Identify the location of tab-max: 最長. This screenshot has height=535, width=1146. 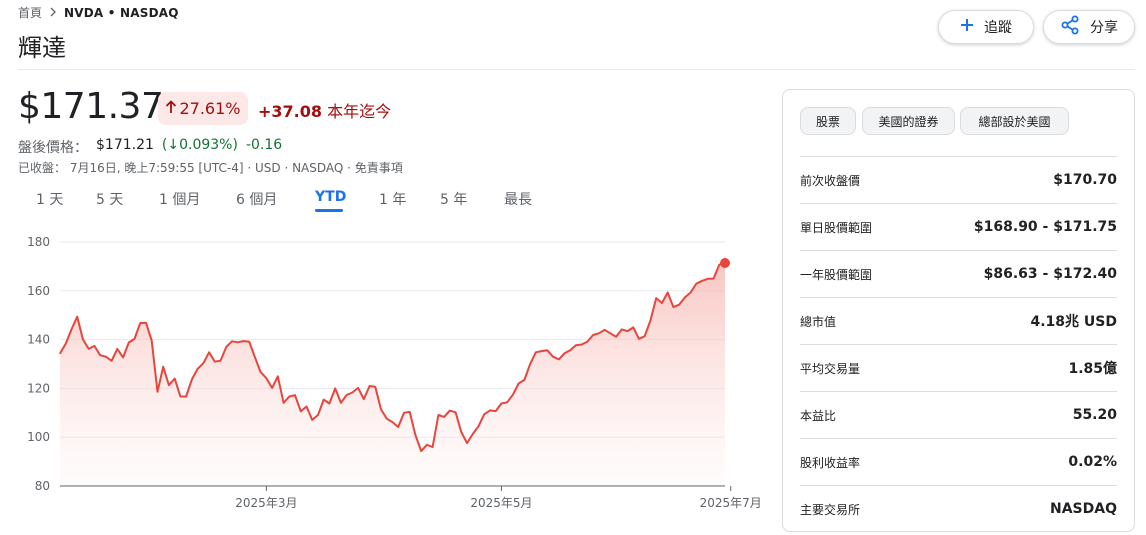
(518, 199).